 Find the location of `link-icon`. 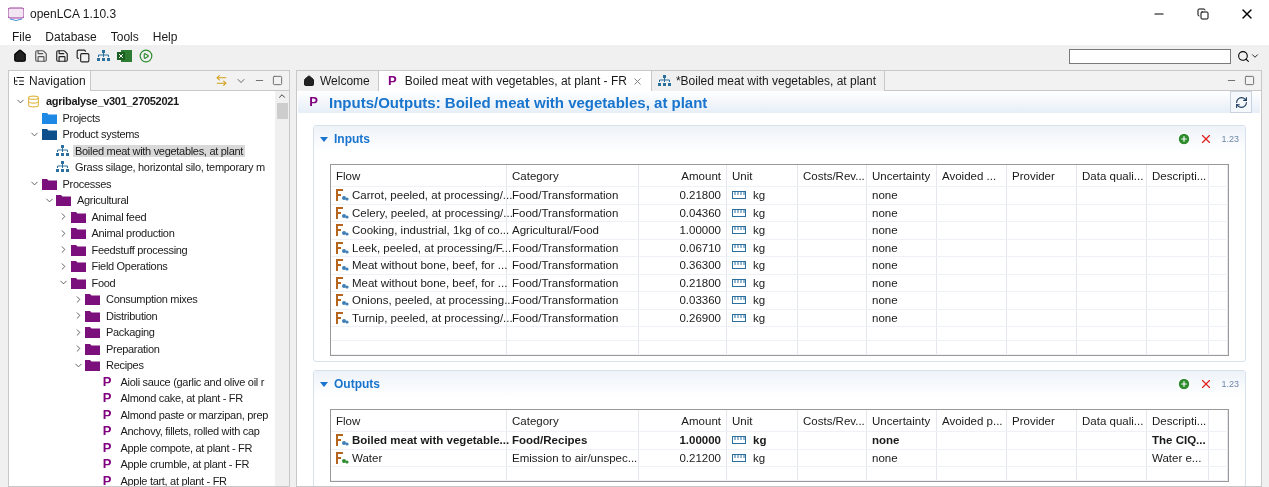

link-icon is located at coordinates (221, 80).